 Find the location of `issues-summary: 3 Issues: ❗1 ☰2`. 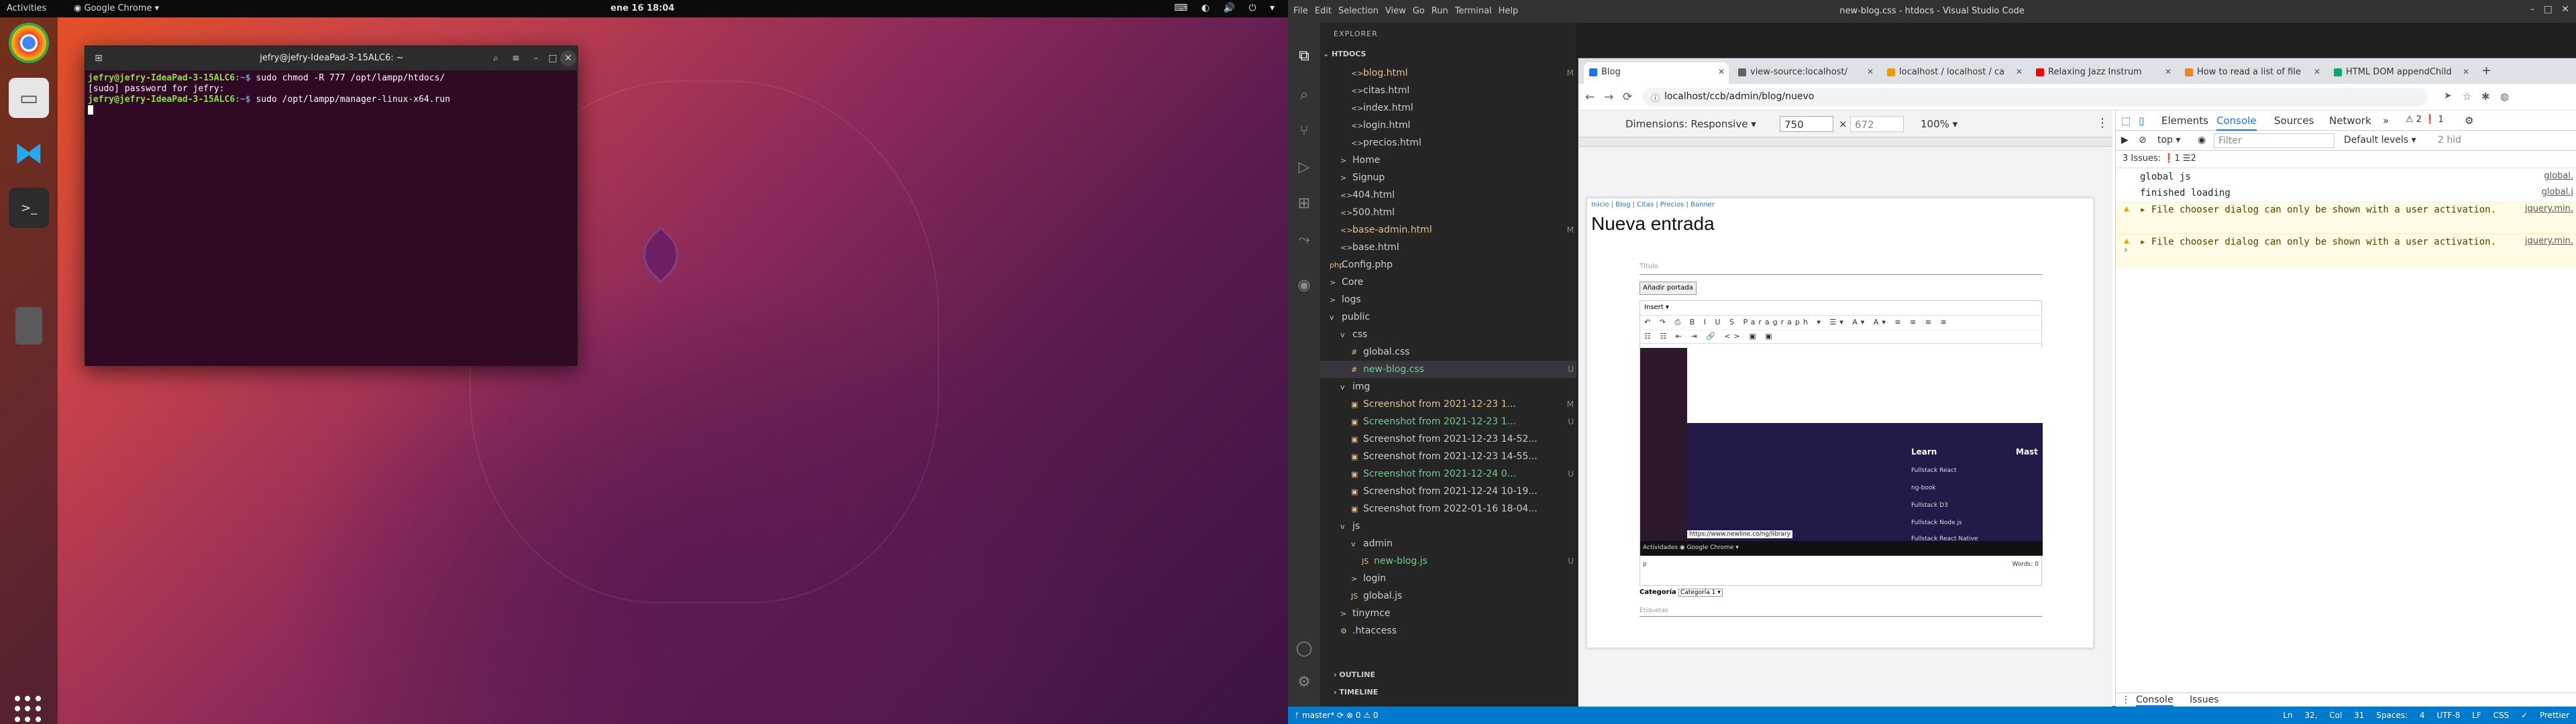

issues-summary: 3 Issues: ❗1 ☰2 is located at coordinates (2159, 159).